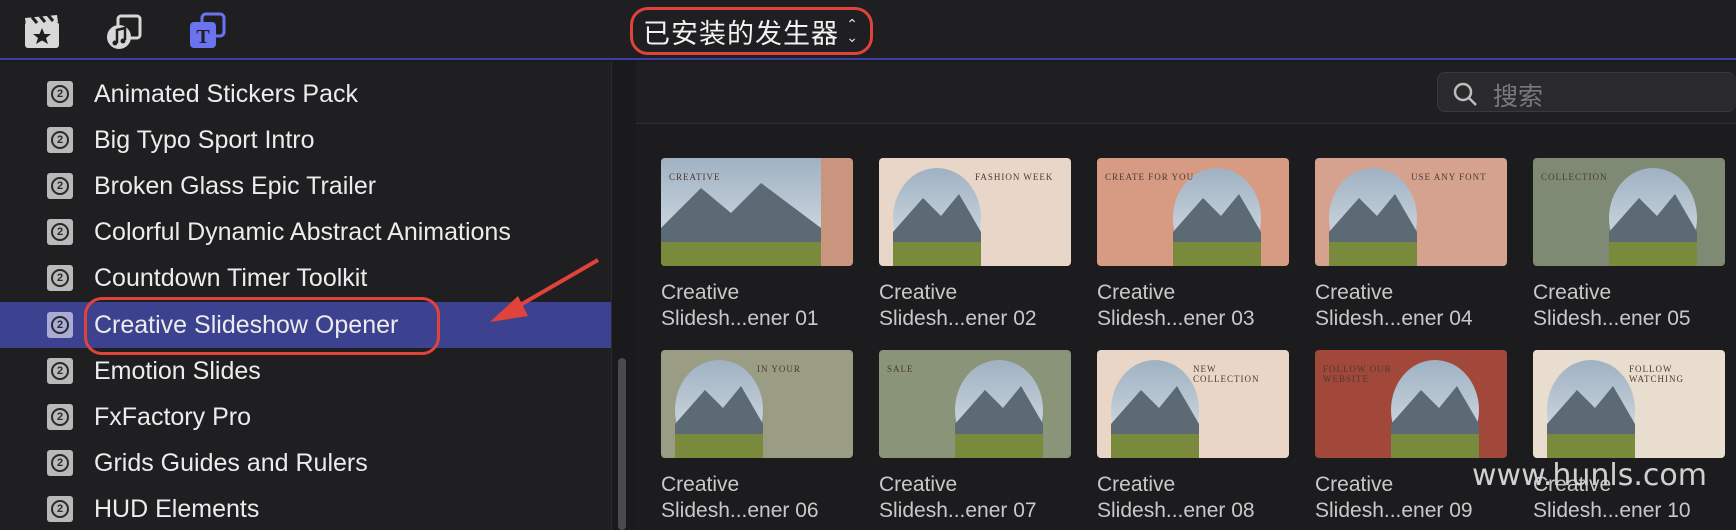 This screenshot has width=1736, height=530. Describe the element at coordinates (305, 508) in the screenshot. I see `sidebar-item-hud-elements: 2 HUD Elements` at that location.